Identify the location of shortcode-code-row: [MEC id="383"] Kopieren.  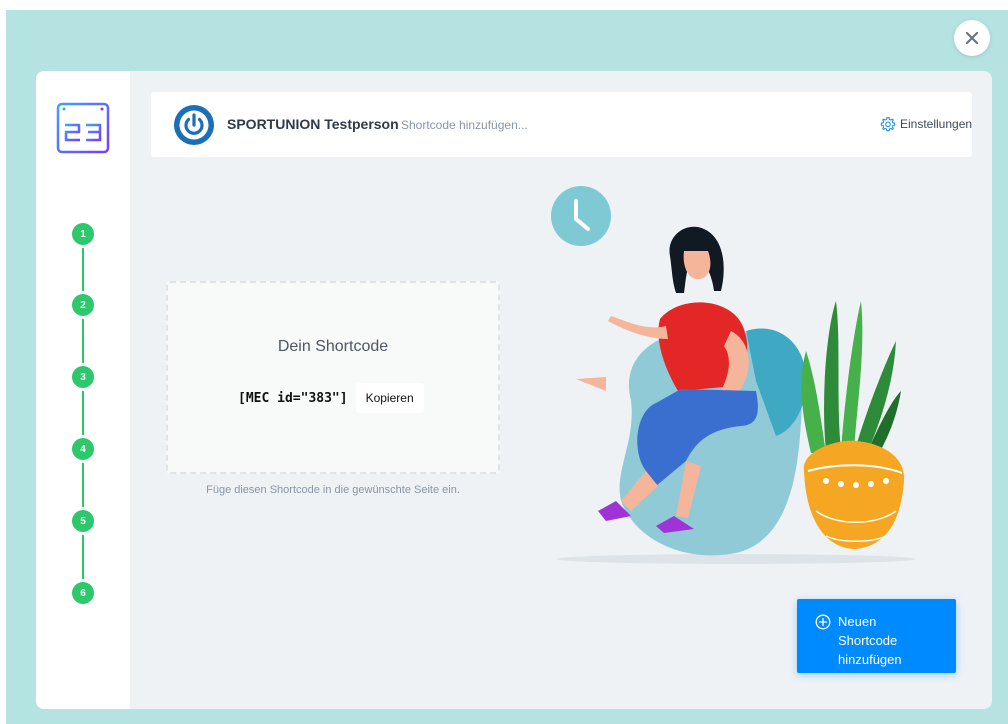
(331, 398).